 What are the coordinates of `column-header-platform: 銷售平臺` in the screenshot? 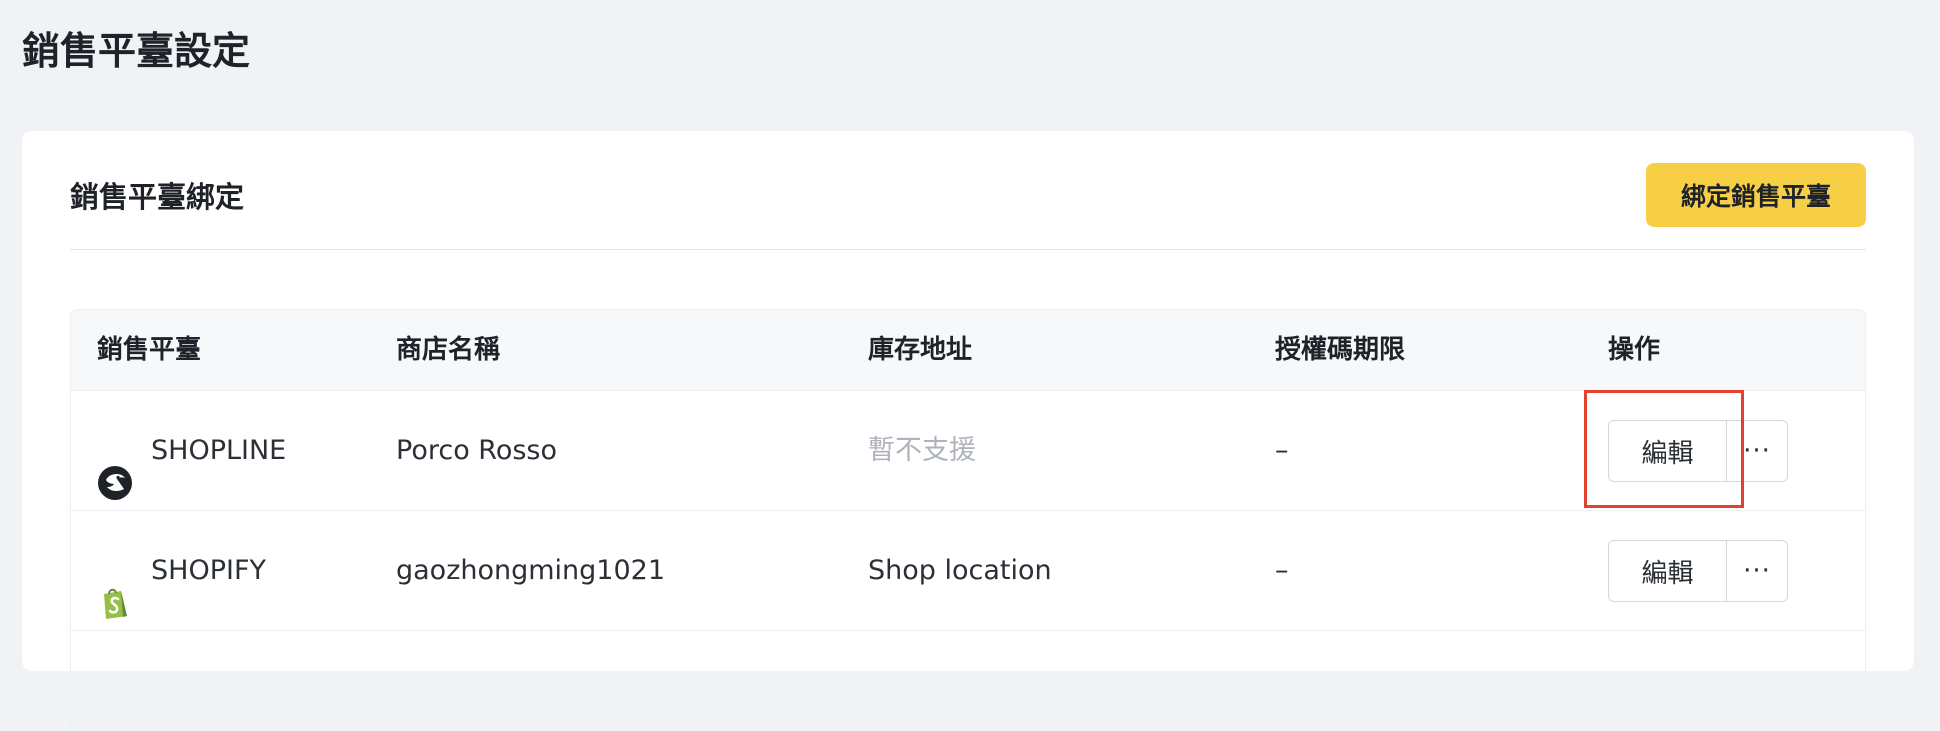 It's located at (149, 350).